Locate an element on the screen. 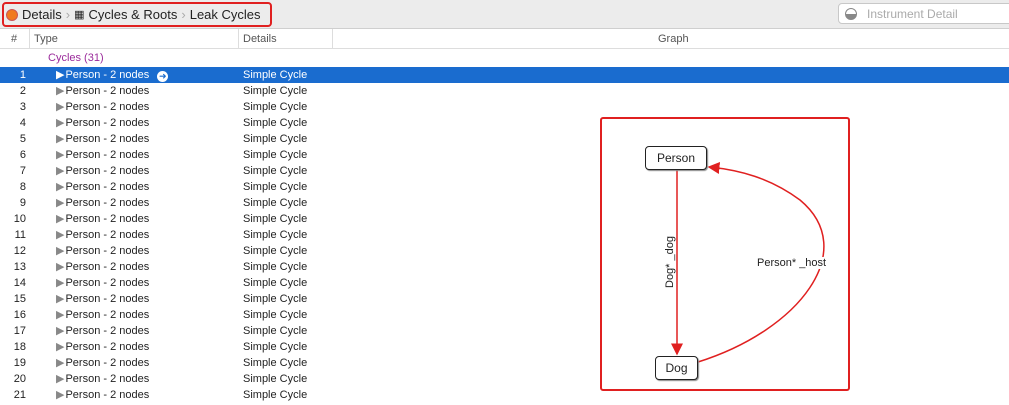  graph-node-person: Person is located at coordinates (676, 158).